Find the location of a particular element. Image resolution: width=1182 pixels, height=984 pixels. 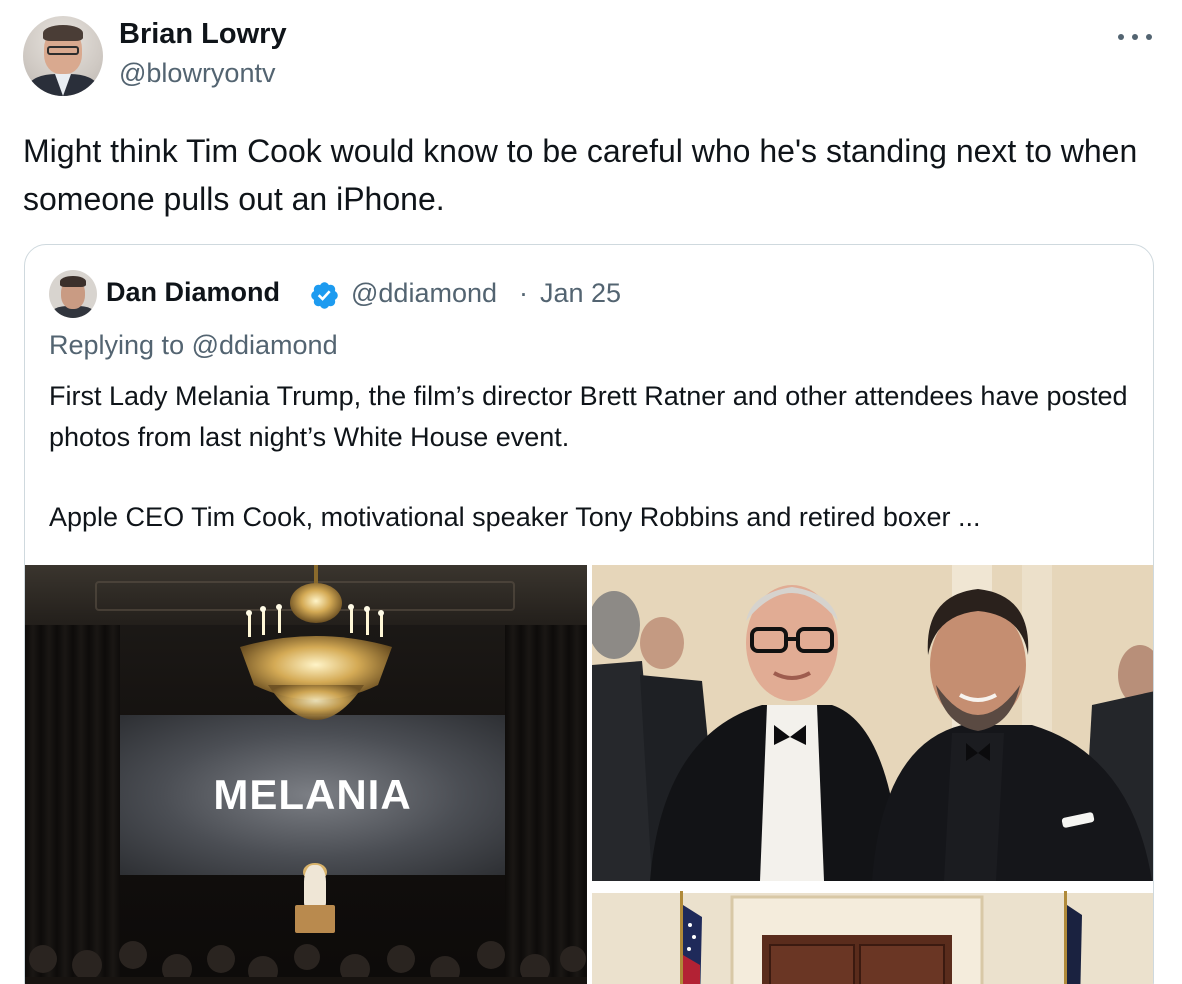

quoted-author-name: Dan Diamond is located at coordinates (193, 292).